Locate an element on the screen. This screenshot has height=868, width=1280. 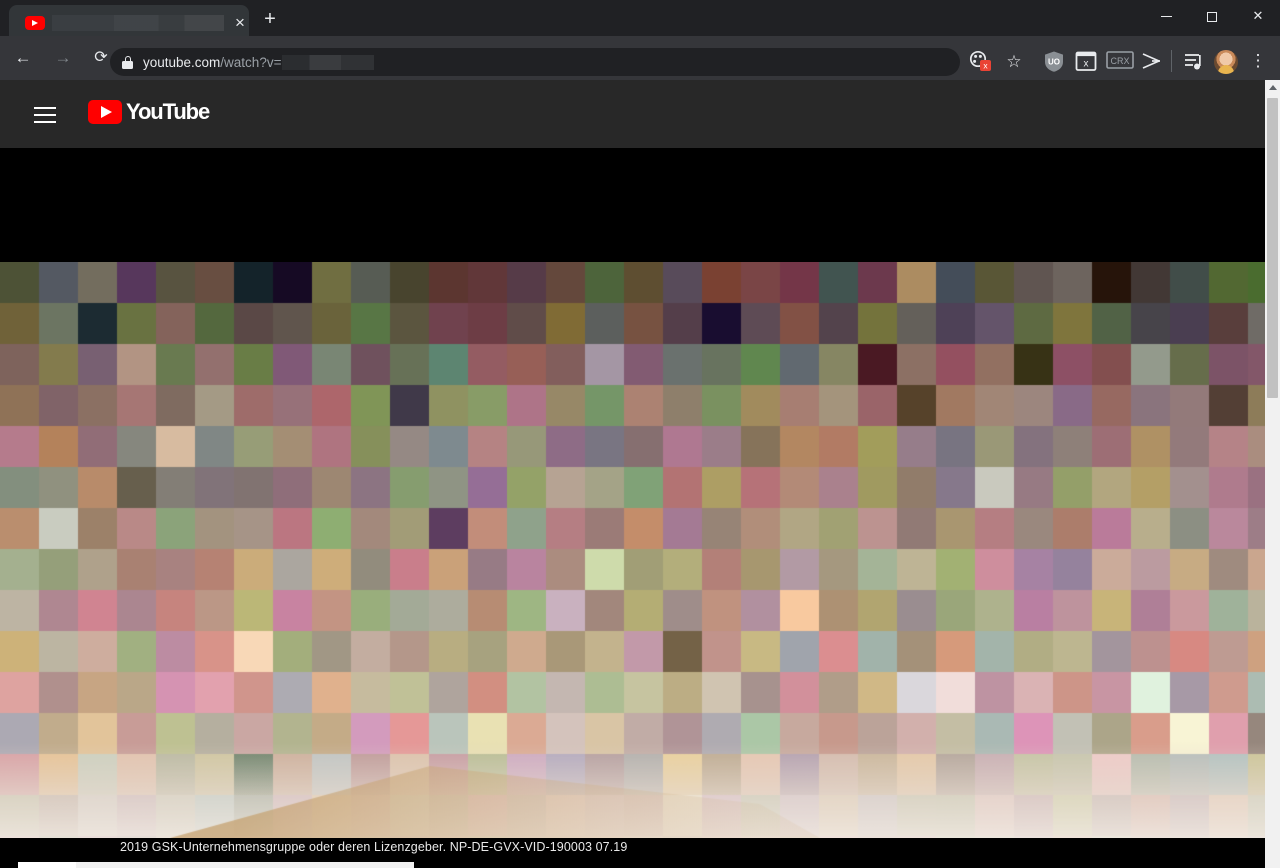
tab-close-icon: × is located at coordinates (240, 24).